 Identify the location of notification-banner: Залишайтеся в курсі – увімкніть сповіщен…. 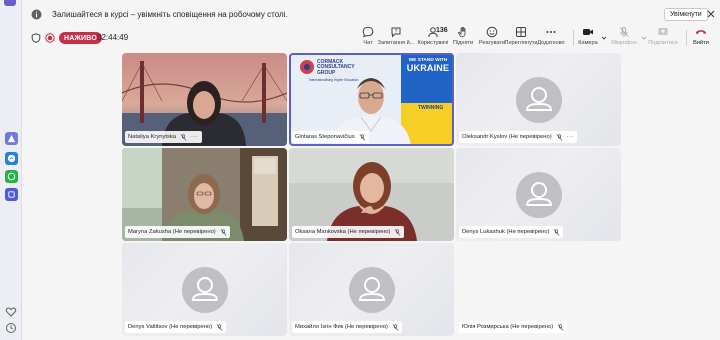
(371, 15).